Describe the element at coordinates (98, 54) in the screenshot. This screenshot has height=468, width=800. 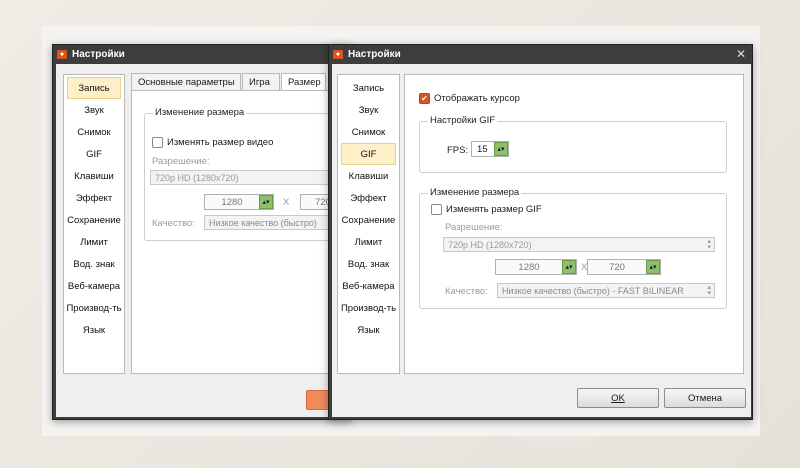
I see `back-window-title: Настройки` at that location.